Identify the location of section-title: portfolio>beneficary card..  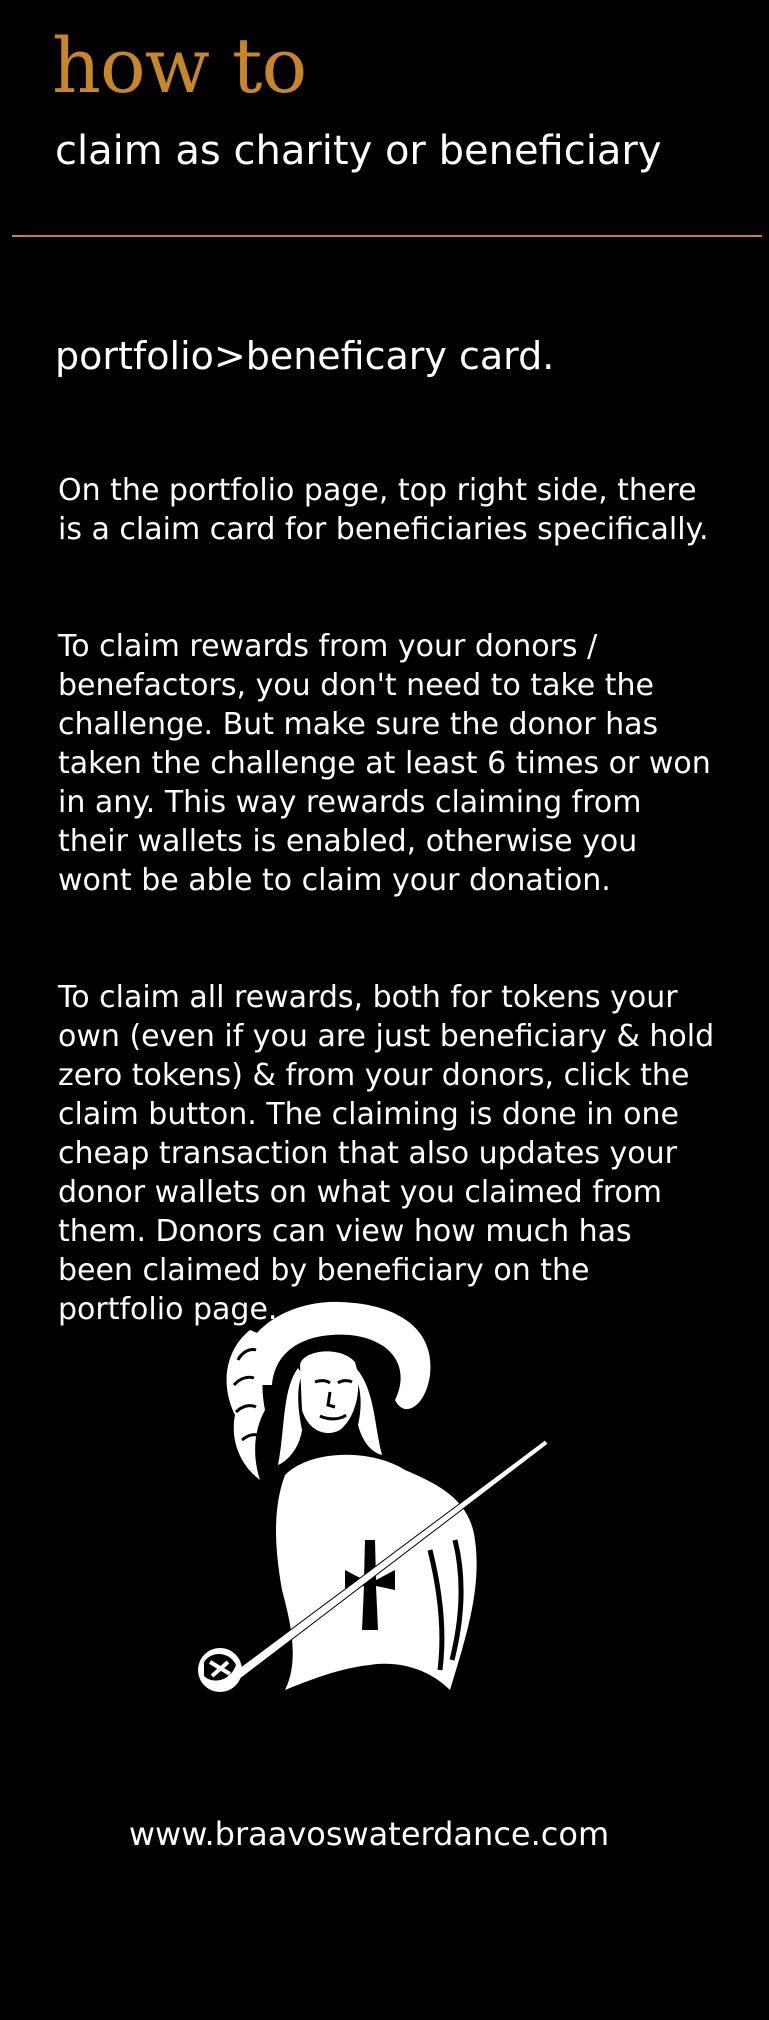
(305, 356).